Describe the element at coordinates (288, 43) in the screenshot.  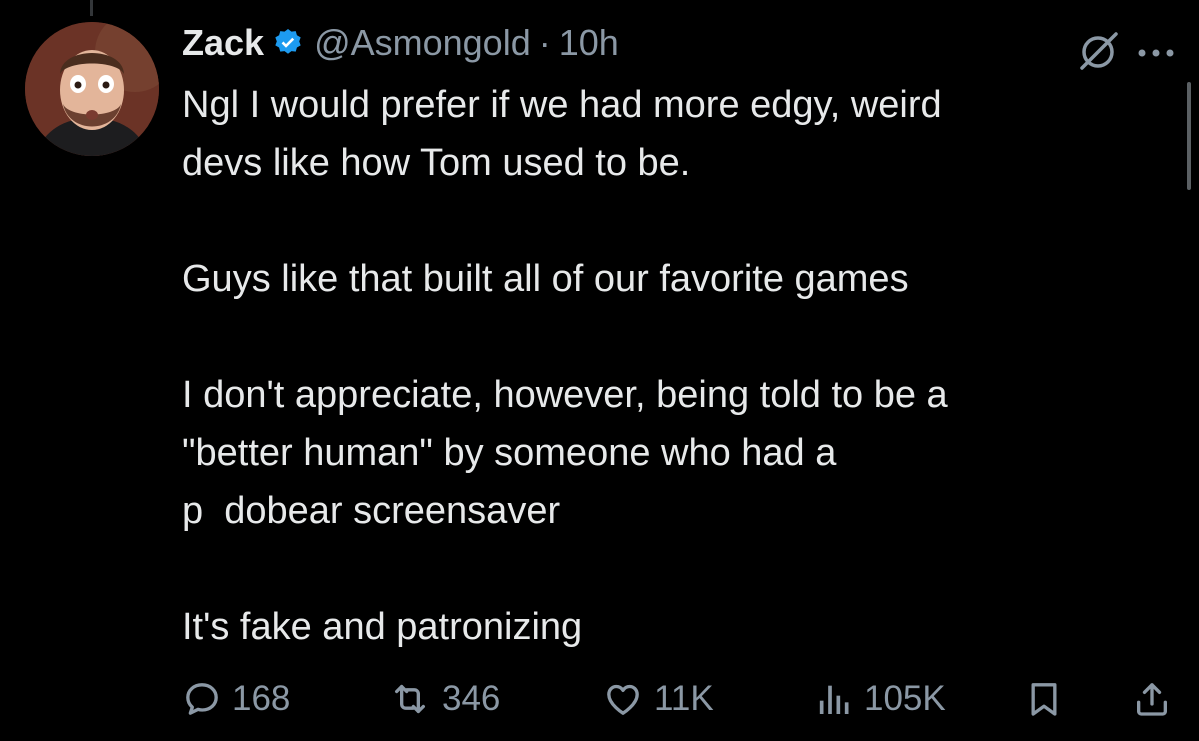
I see `verified-badge-icon` at that location.